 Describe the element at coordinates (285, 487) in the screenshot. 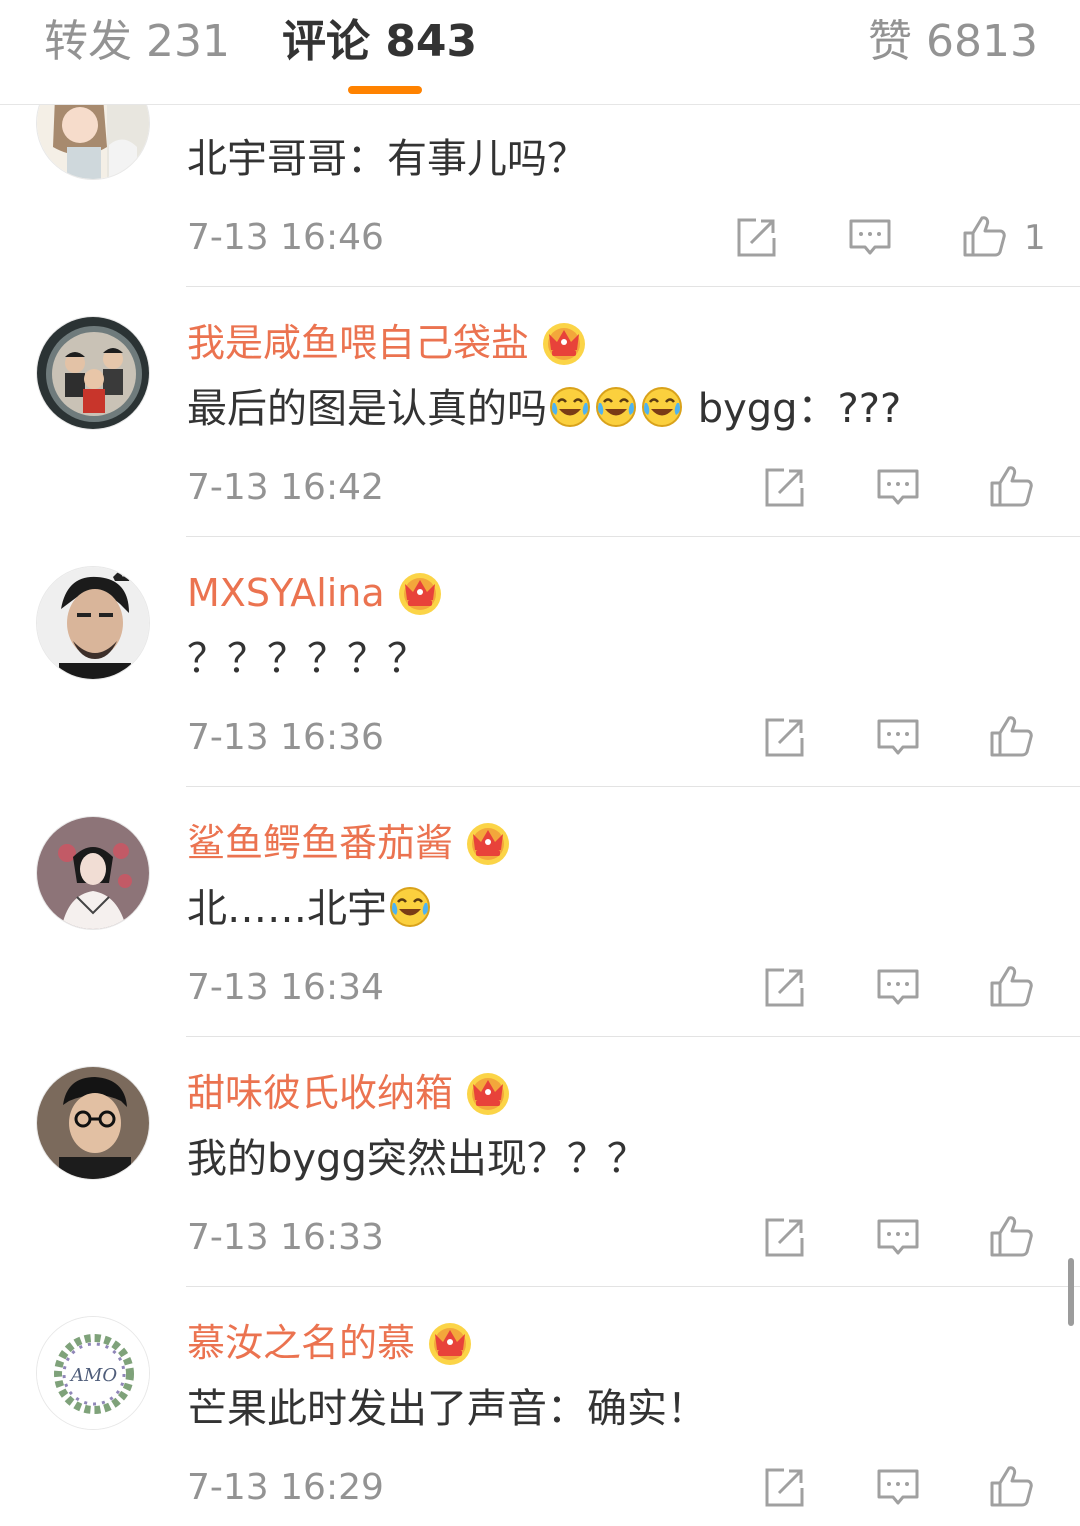

I see `comment-time: 7-13 16:42` at that location.